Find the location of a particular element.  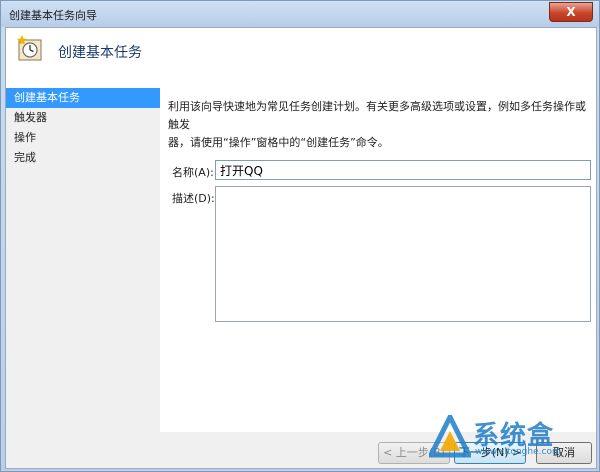

intro-line-1: 利用该向导快速地为常见任务创建计划。有关更多高级选项或设置，例如多任务操作或触发 is located at coordinates (377, 115).